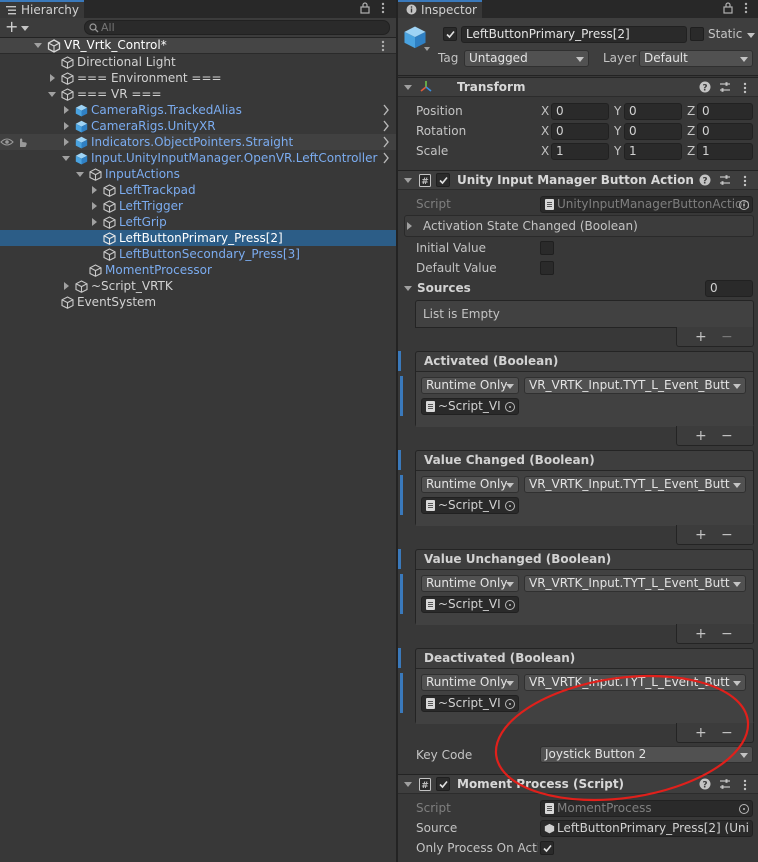  Describe the element at coordinates (198, 110) in the screenshot. I see `hierarchy-item-camerarigs-trackedalias: CameraRigs.TrackedAlias` at that location.